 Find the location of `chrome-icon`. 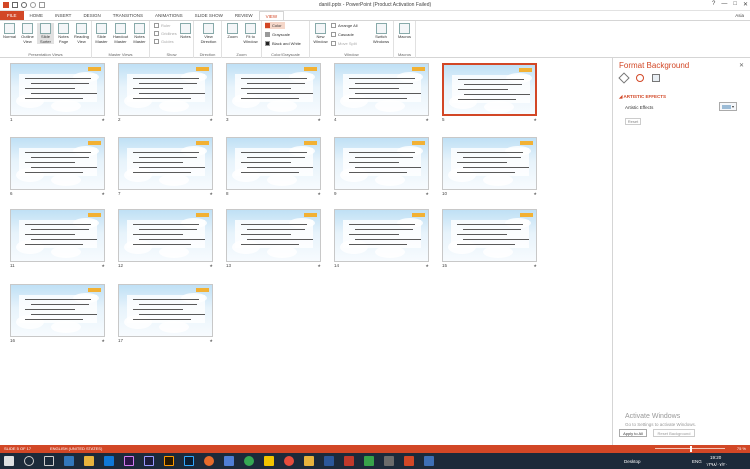

chrome-icon is located at coordinates (249, 461).